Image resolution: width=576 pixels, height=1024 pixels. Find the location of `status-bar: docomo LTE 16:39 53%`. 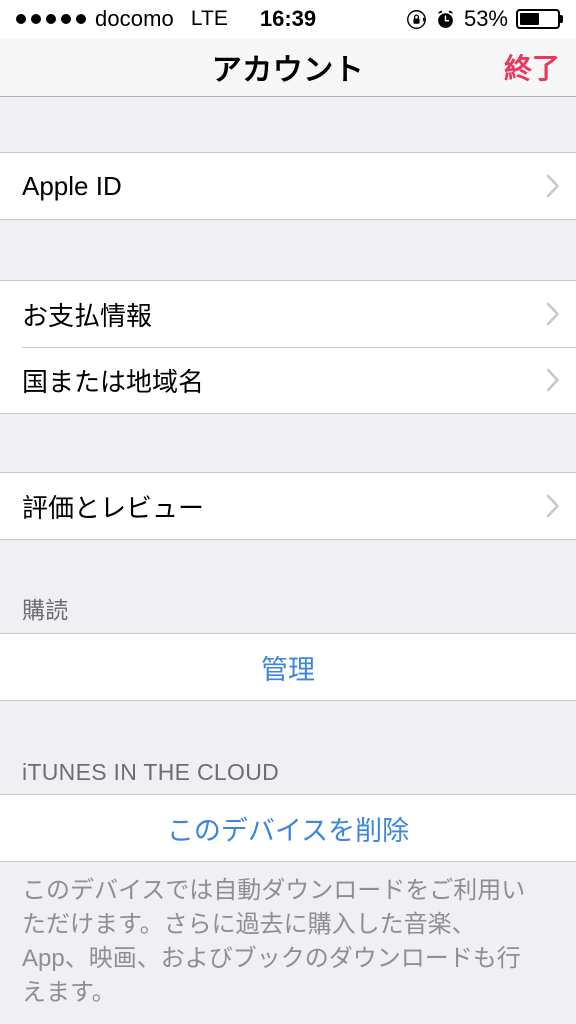

status-bar: docomo LTE 16:39 53% is located at coordinates (288, 19).